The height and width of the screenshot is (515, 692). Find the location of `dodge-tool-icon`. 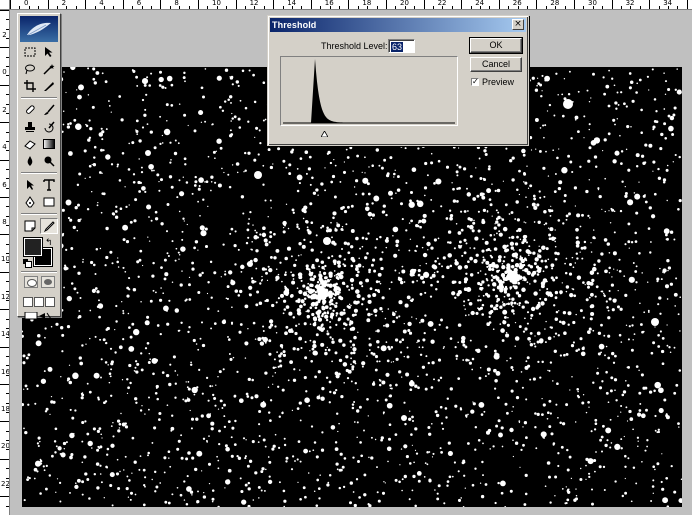

dodge-tool-icon is located at coordinates (49, 161).